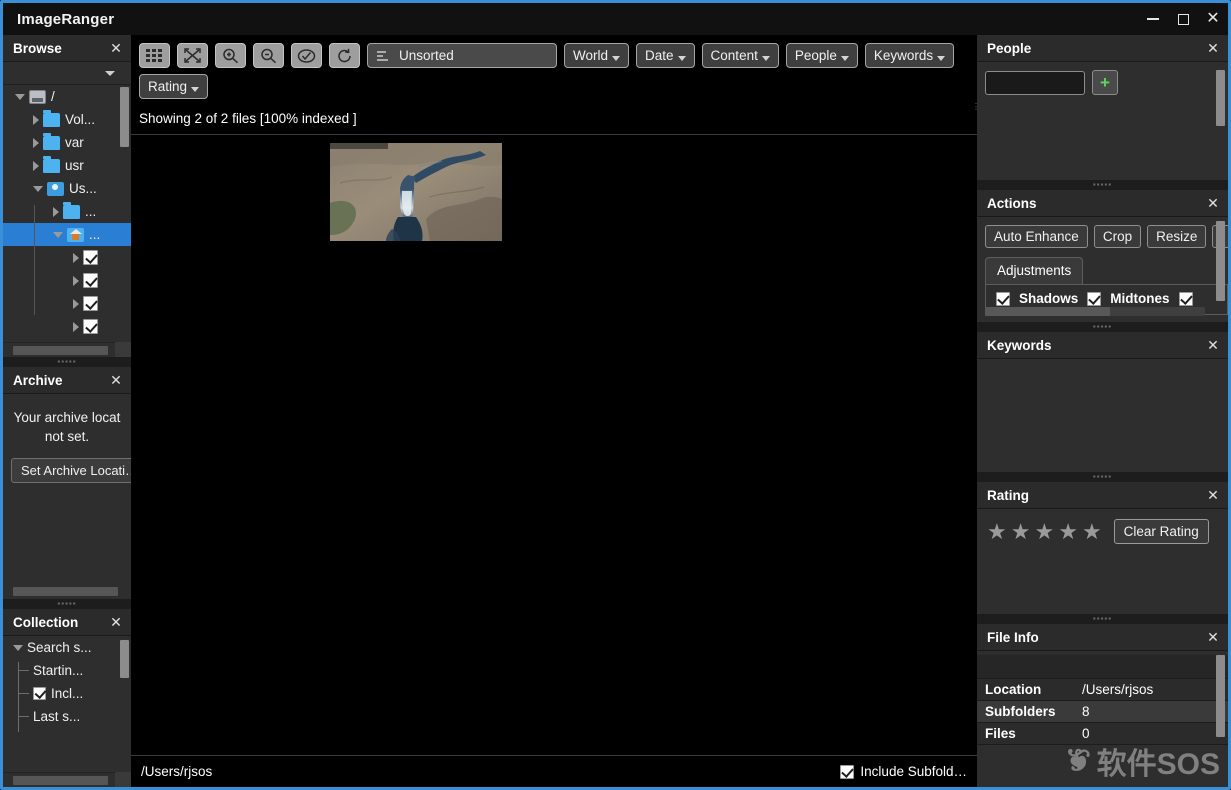 Image resolution: width=1231 pixels, height=790 pixels. Describe the element at coordinates (1092, 531) in the screenshot. I see `star-5: ★` at that location.